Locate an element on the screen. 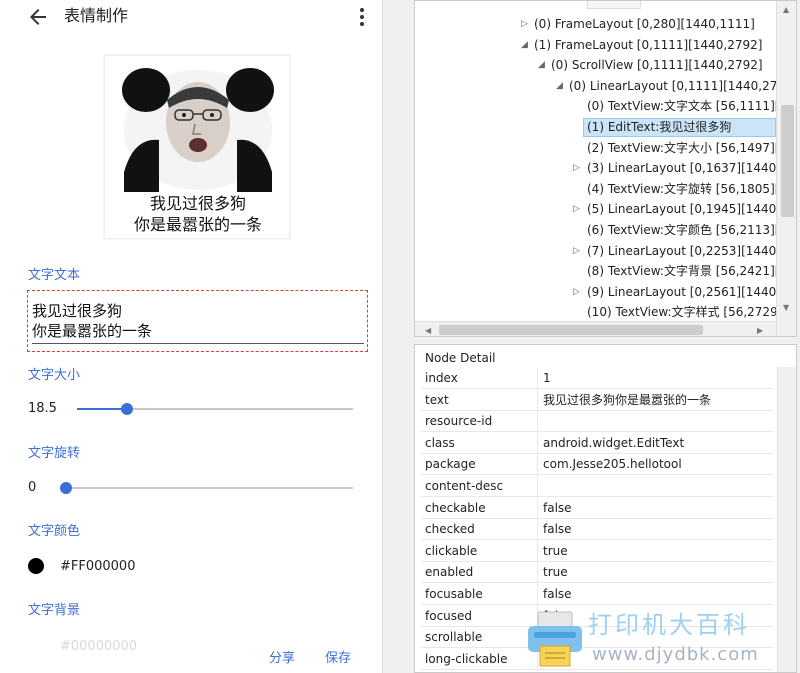 The height and width of the screenshot is (673, 800). tree-node: (5) LinearLayout [0,1945][1440,2 is located at coordinates (687, 209).